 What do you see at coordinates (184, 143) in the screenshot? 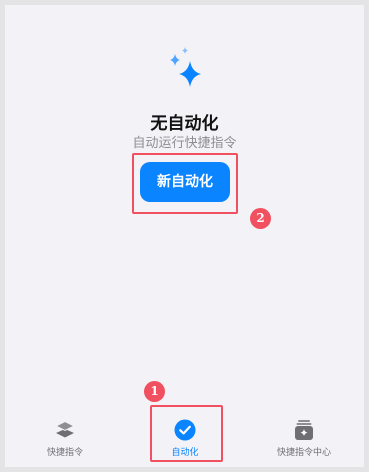
I see `empty-state-subtitle: 自动运行快捷指令` at bounding box center [184, 143].